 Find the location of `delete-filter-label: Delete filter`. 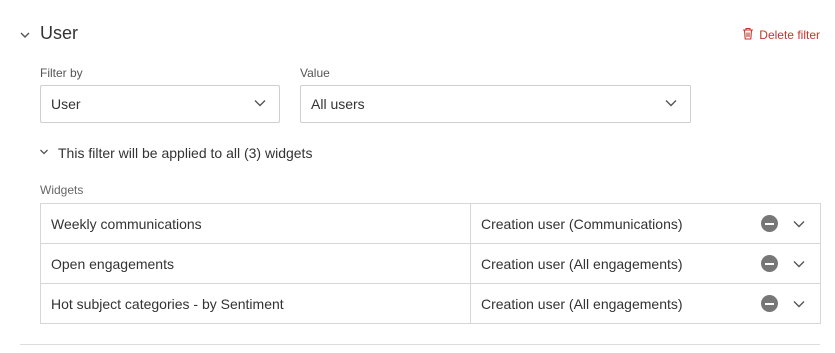

delete-filter-label: Delete filter is located at coordinates (789, 35).